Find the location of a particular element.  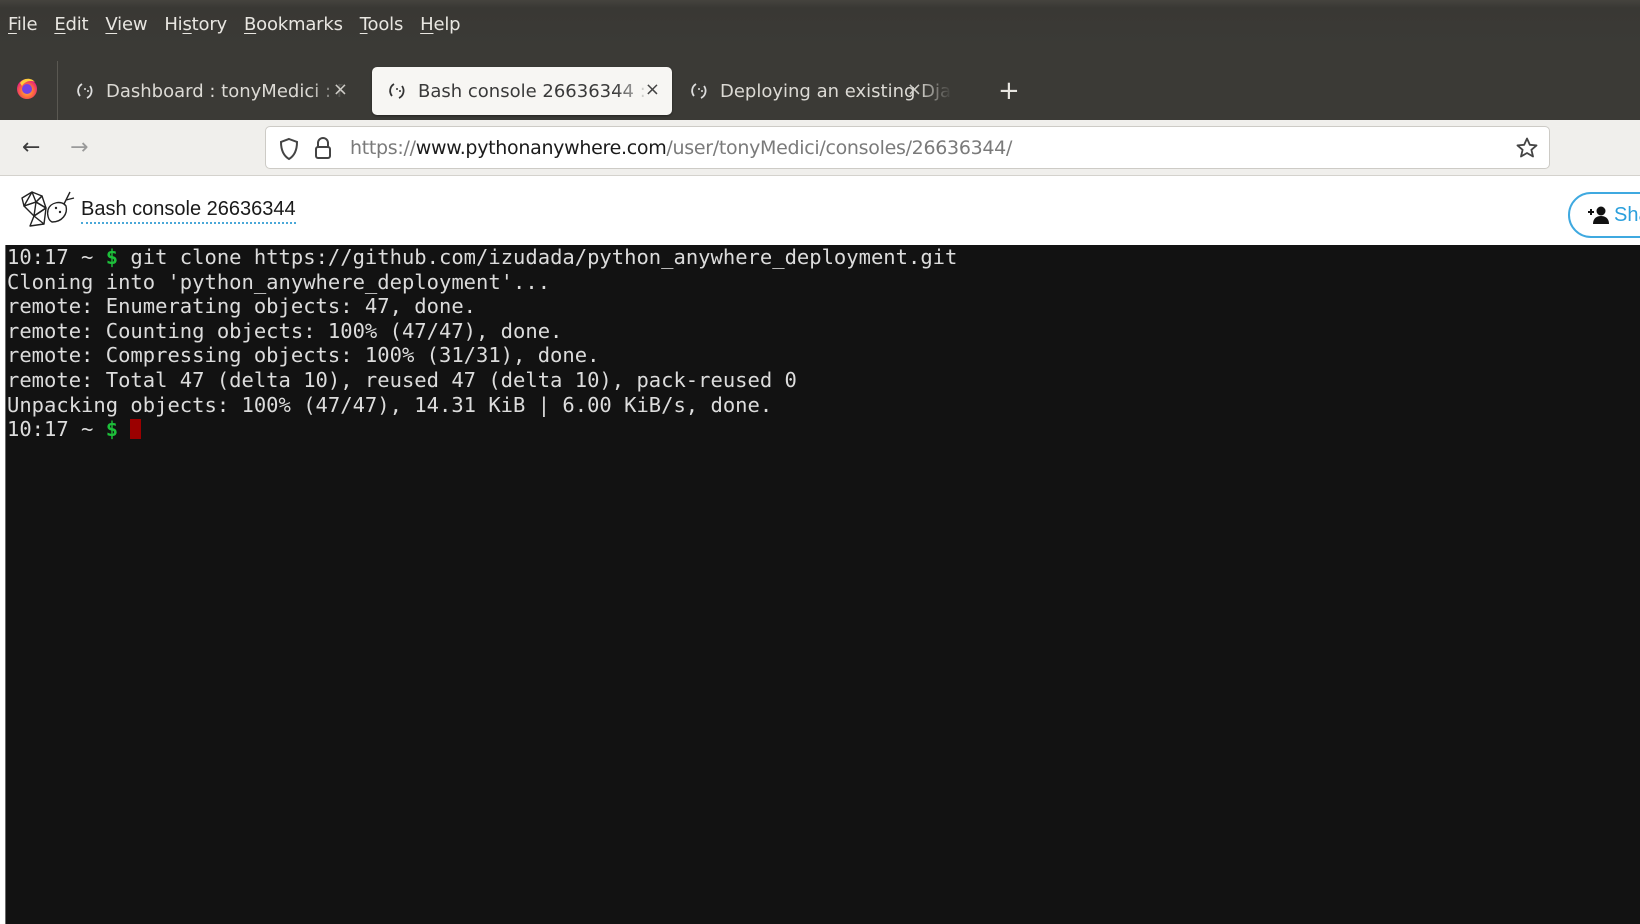

tab-dashboard: Dashboard : tonyMedici : P × is located at coordinates (210, 91).